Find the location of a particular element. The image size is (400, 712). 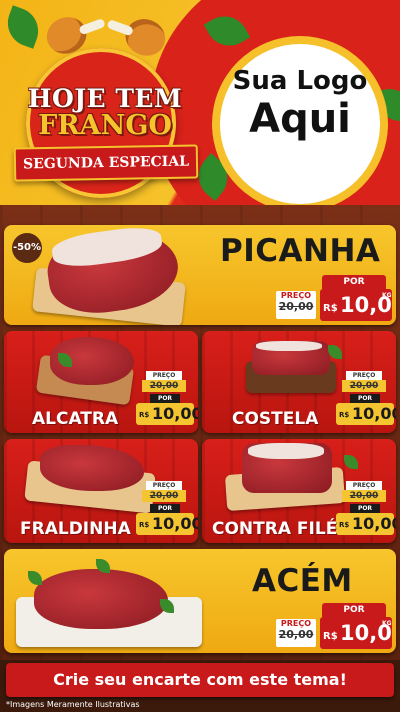

product-card-contra-file: PREÇO 20,00 POR R$ 10,00 CONTRA FILÉ is located at coordinates (299, 491).